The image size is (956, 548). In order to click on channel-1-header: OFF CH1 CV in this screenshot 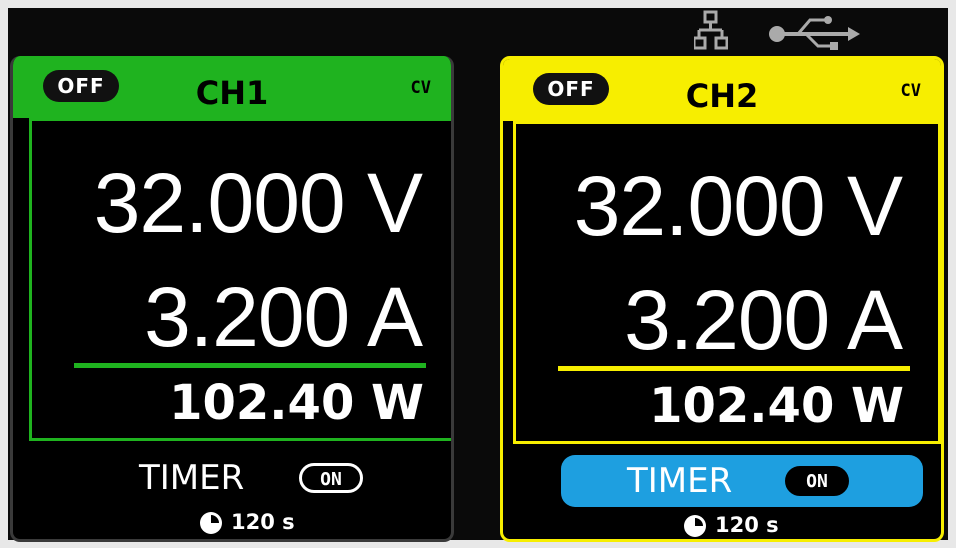, I will do `click(232, 87)`.